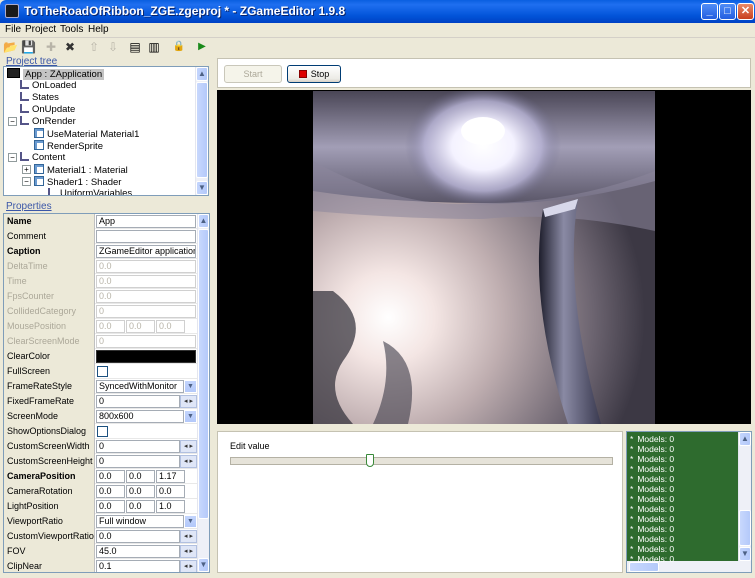  Describe the element at coordinates (47, 110) in the screenshot. I see `tree-item: OnUpdate` at that location.